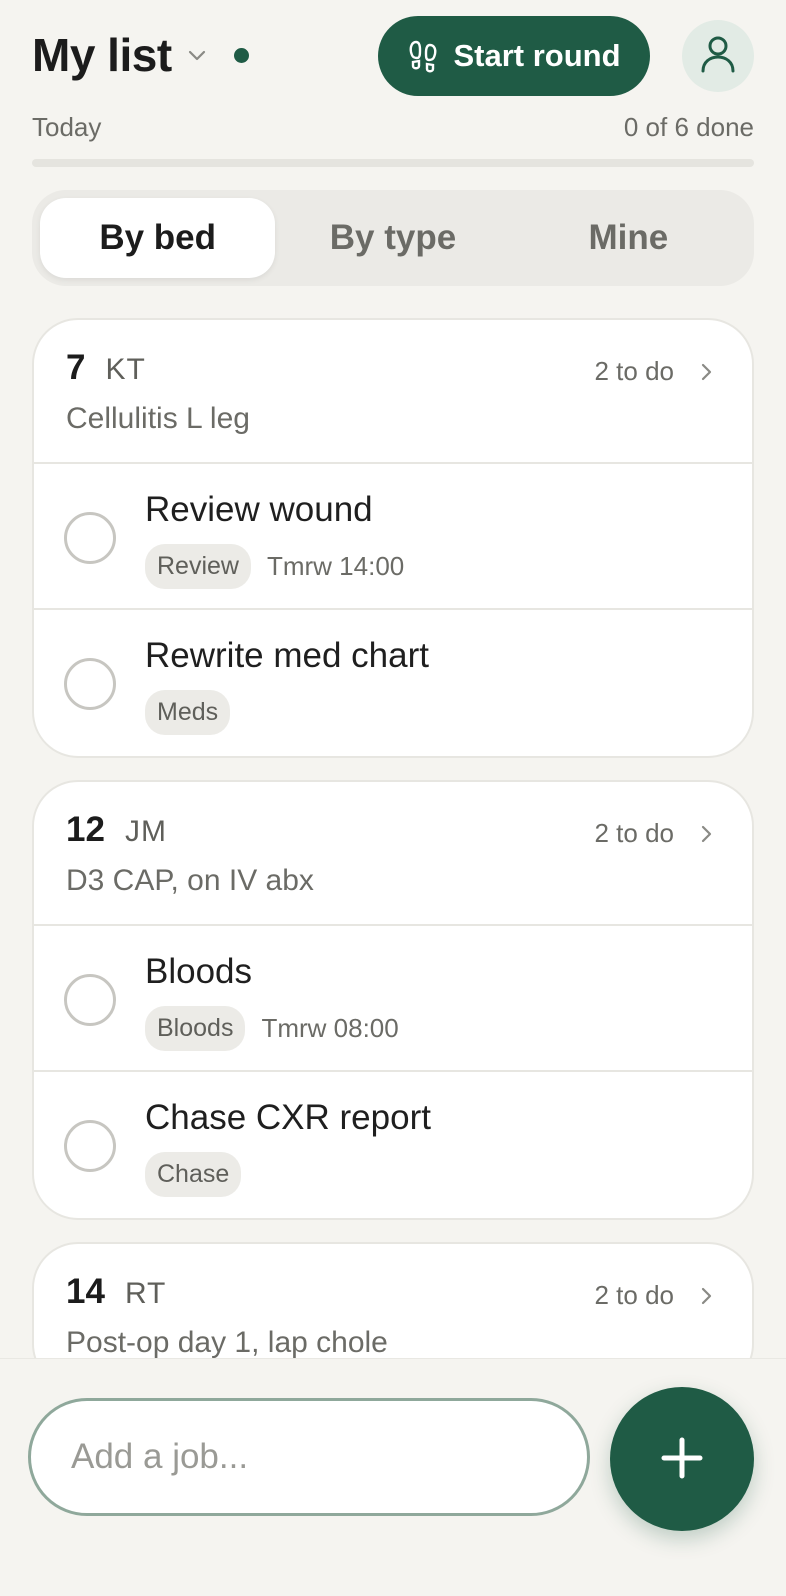  I want to click on task-title: Bloods, so click(198, 972).